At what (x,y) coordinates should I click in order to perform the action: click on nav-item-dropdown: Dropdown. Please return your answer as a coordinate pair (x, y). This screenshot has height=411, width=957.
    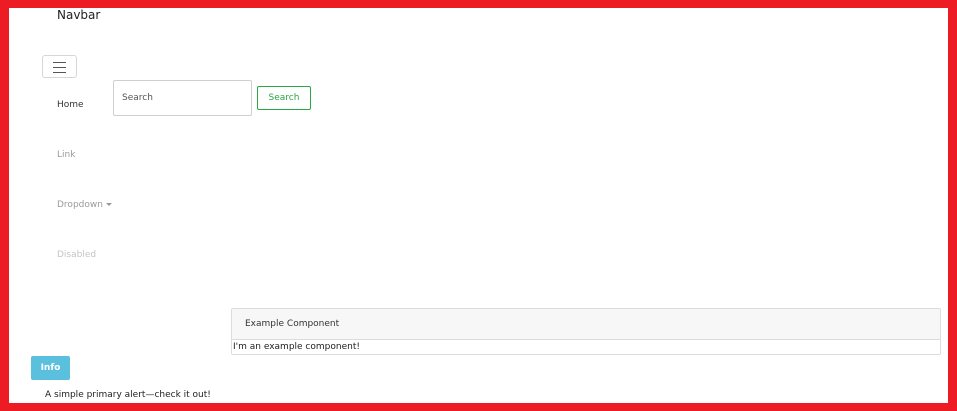
    Looking at the image, I should click on (84, 205).